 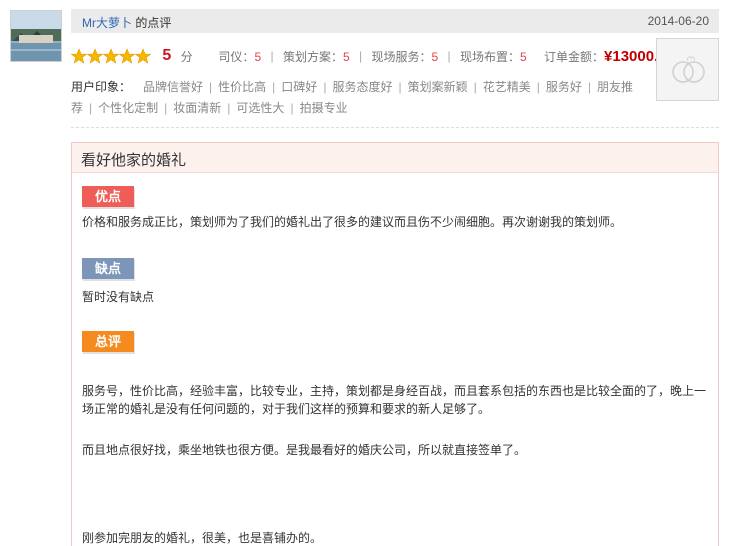 What do you see at coordinates (395, 158) in the screenshot?
I see `review-title: 看好他家的婚礼` at bounding box center [395, 158].